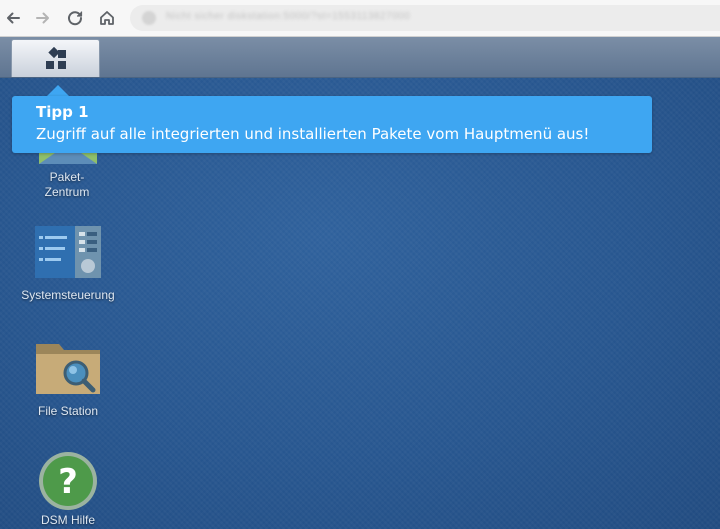 This screenshot has height=529, width=720. I want to click on main-menu-button, so click(55, 58).